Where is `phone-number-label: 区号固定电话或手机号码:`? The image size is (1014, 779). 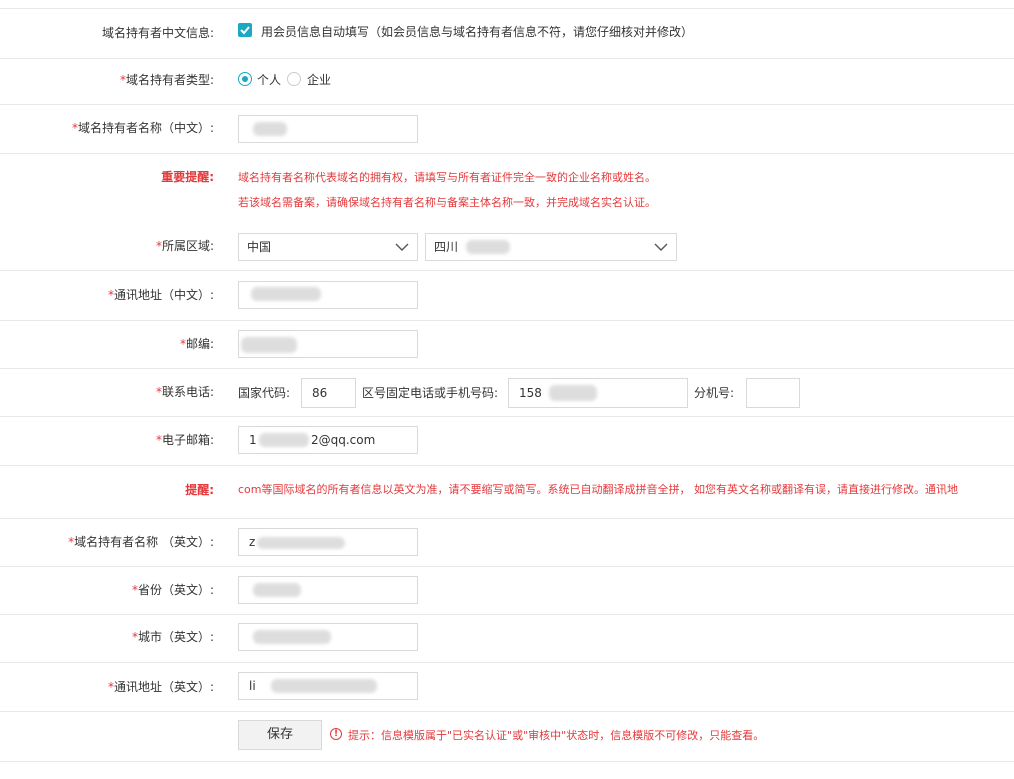 phone-number-label: 区号固定电话或手机号码: is located at coordinates (430, 393).